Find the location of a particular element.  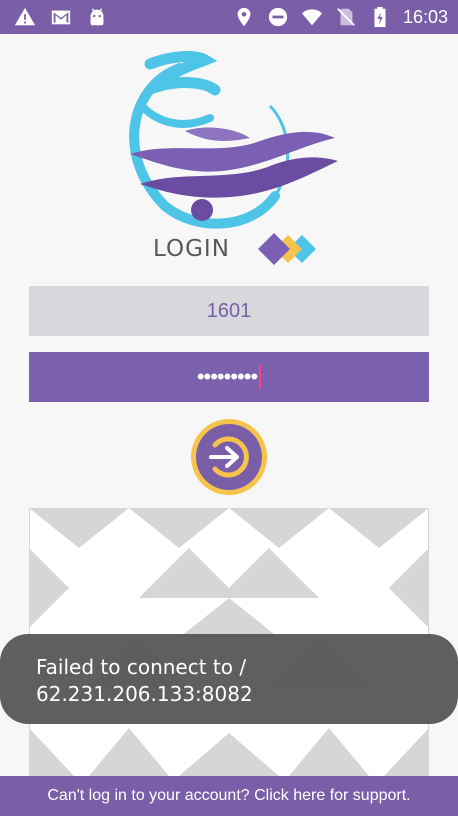

login-title: LOGIN is located at coordinates (191, 249).